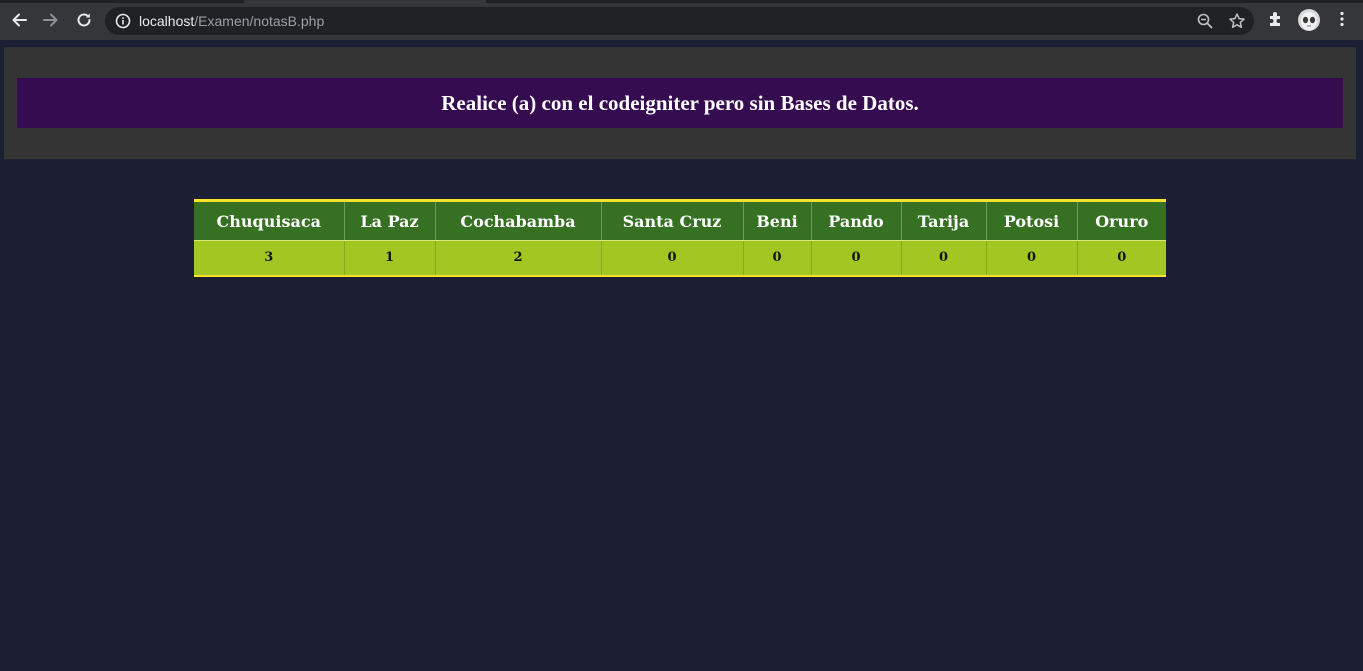  I want to click on column-header: Chuquisaca, so click(269, 220).